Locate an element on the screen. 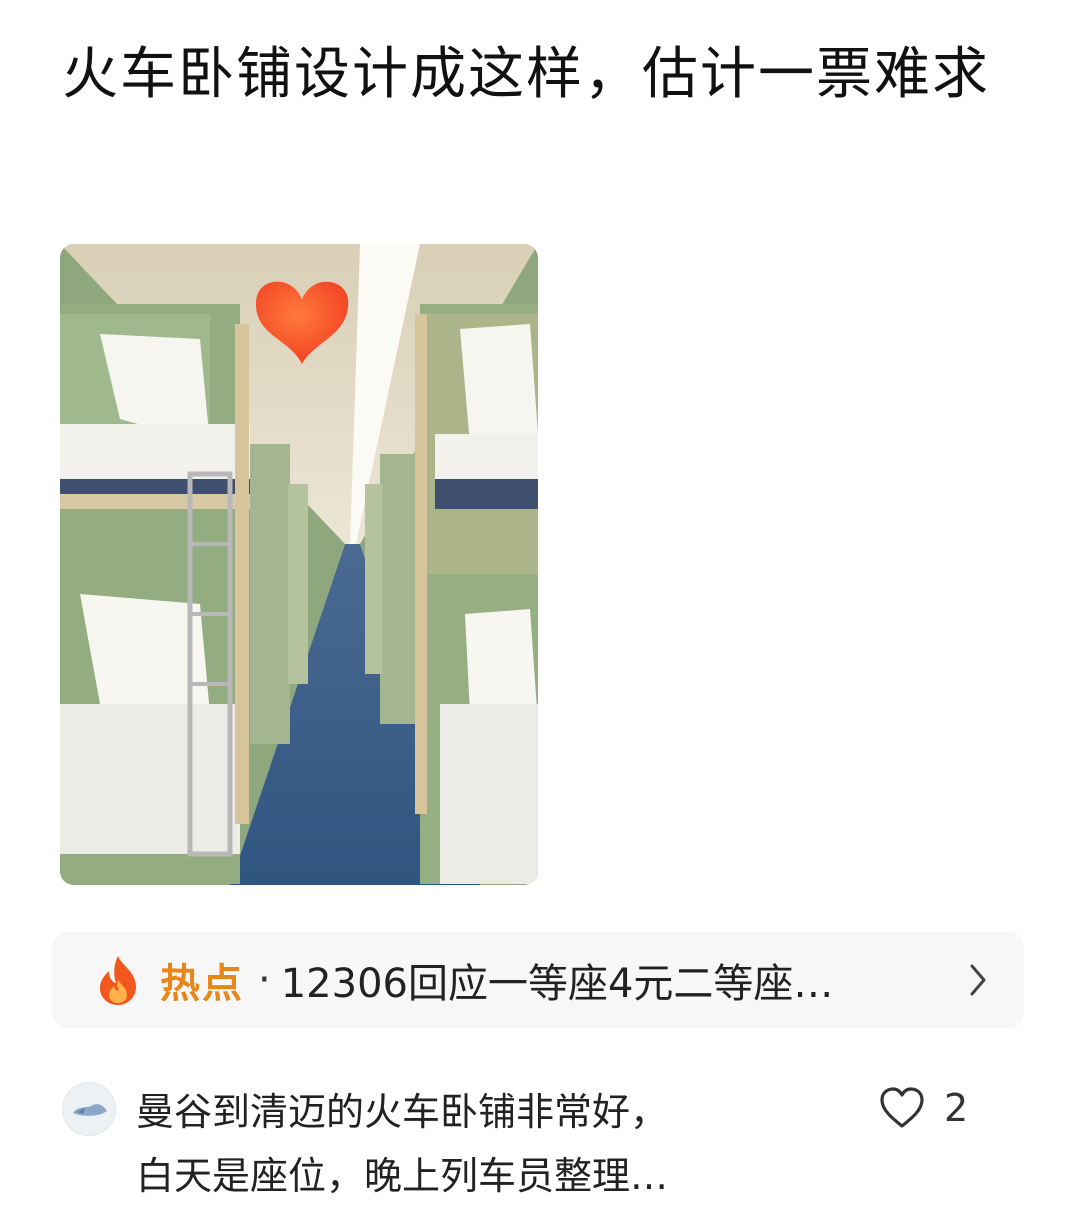 The height and width of the screenshot is (1224, 1080). like-button: 2 is located at coordinates (923, 1108).